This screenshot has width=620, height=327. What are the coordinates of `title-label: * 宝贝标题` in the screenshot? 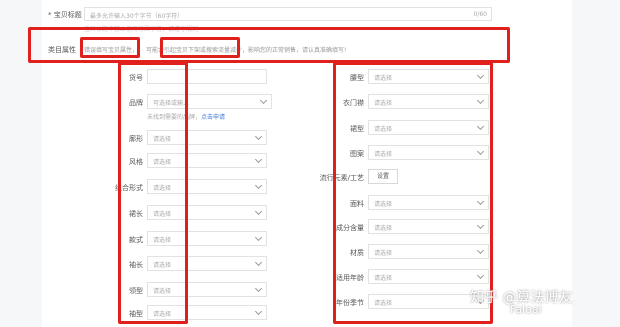 It's located at (65, 15).